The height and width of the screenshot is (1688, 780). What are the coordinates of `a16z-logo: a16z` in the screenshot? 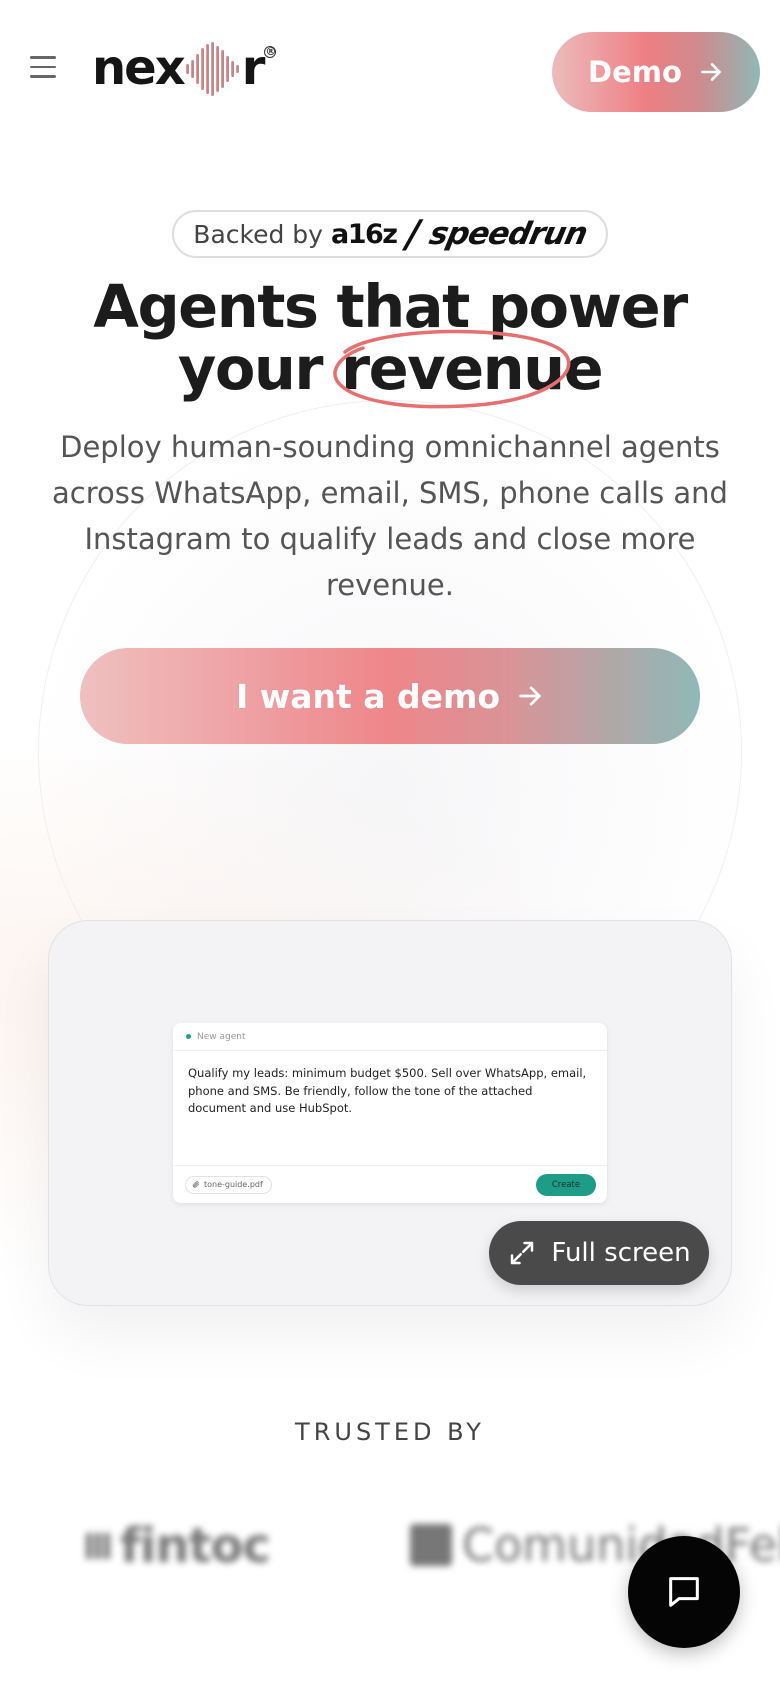 It's located at (364, 234).